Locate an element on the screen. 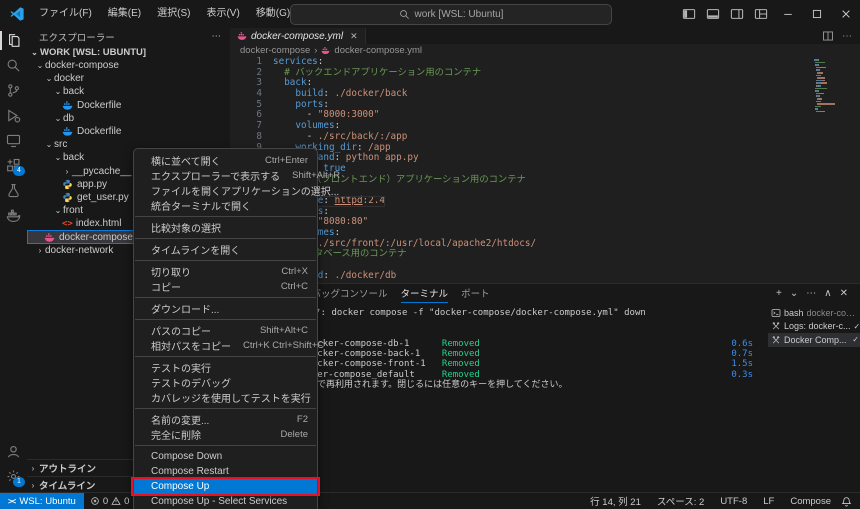 The height and width of the screenshot is (509, 860). problems-status: 0 0 is located at coordinates (110, 501).